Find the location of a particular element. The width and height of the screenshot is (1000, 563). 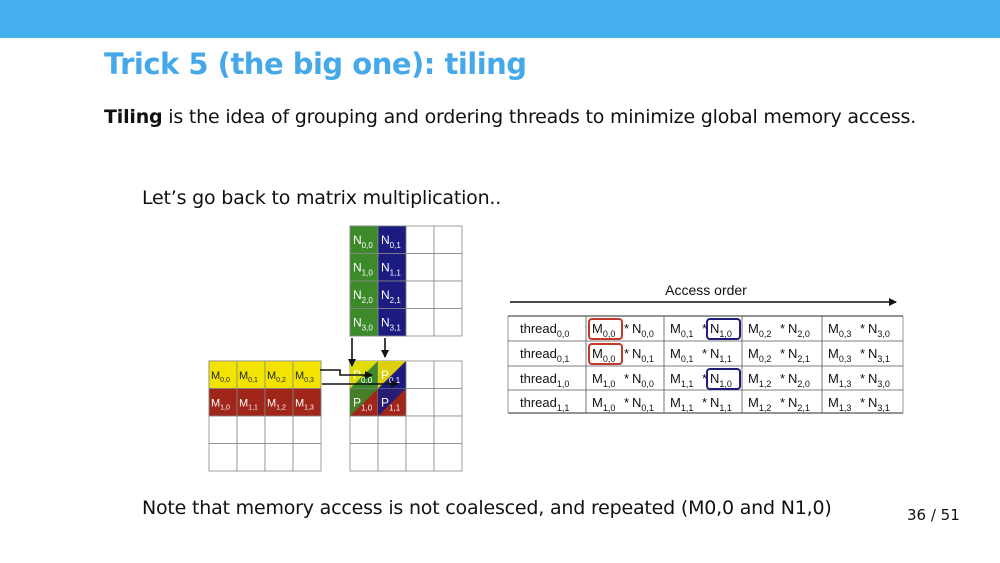

thread-label: thread0,1 is located at coordinates (544, 355).